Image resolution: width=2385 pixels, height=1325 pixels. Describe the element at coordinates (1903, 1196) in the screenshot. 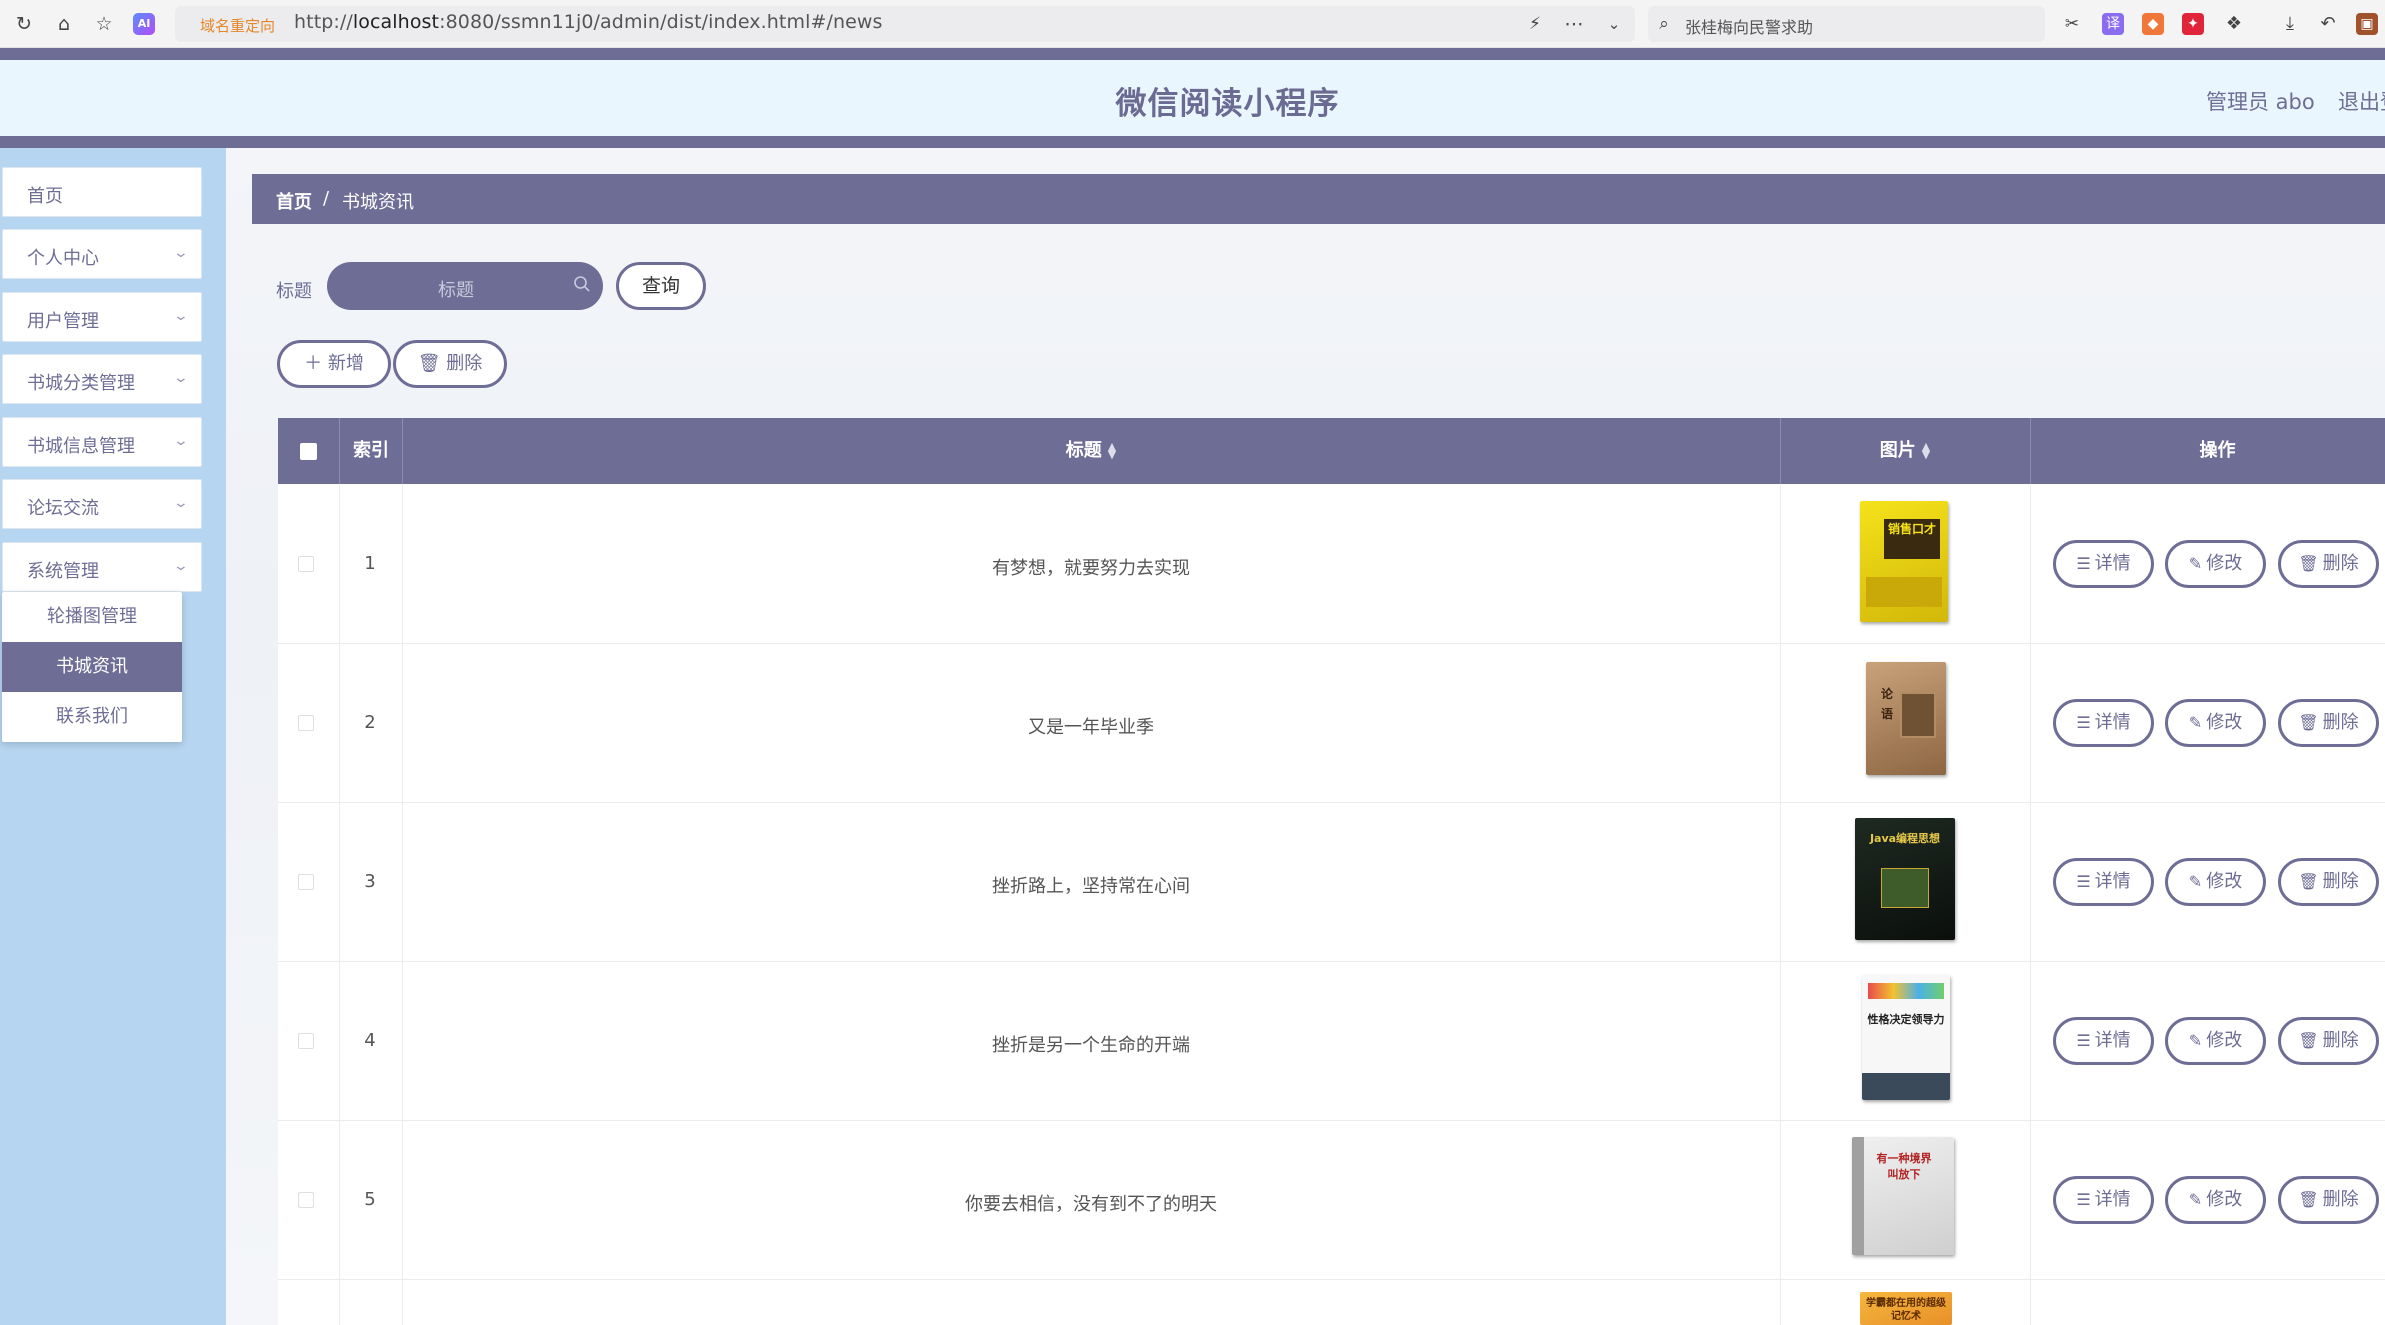

I see `book-cover-image: 有一种境界叫放下` at that location.